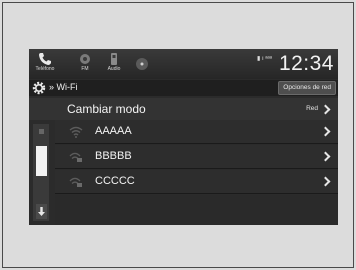 Image resolution: width=356 pixels, height=270 pixels. I want to click on scroll-down-button, so click(41, 211).